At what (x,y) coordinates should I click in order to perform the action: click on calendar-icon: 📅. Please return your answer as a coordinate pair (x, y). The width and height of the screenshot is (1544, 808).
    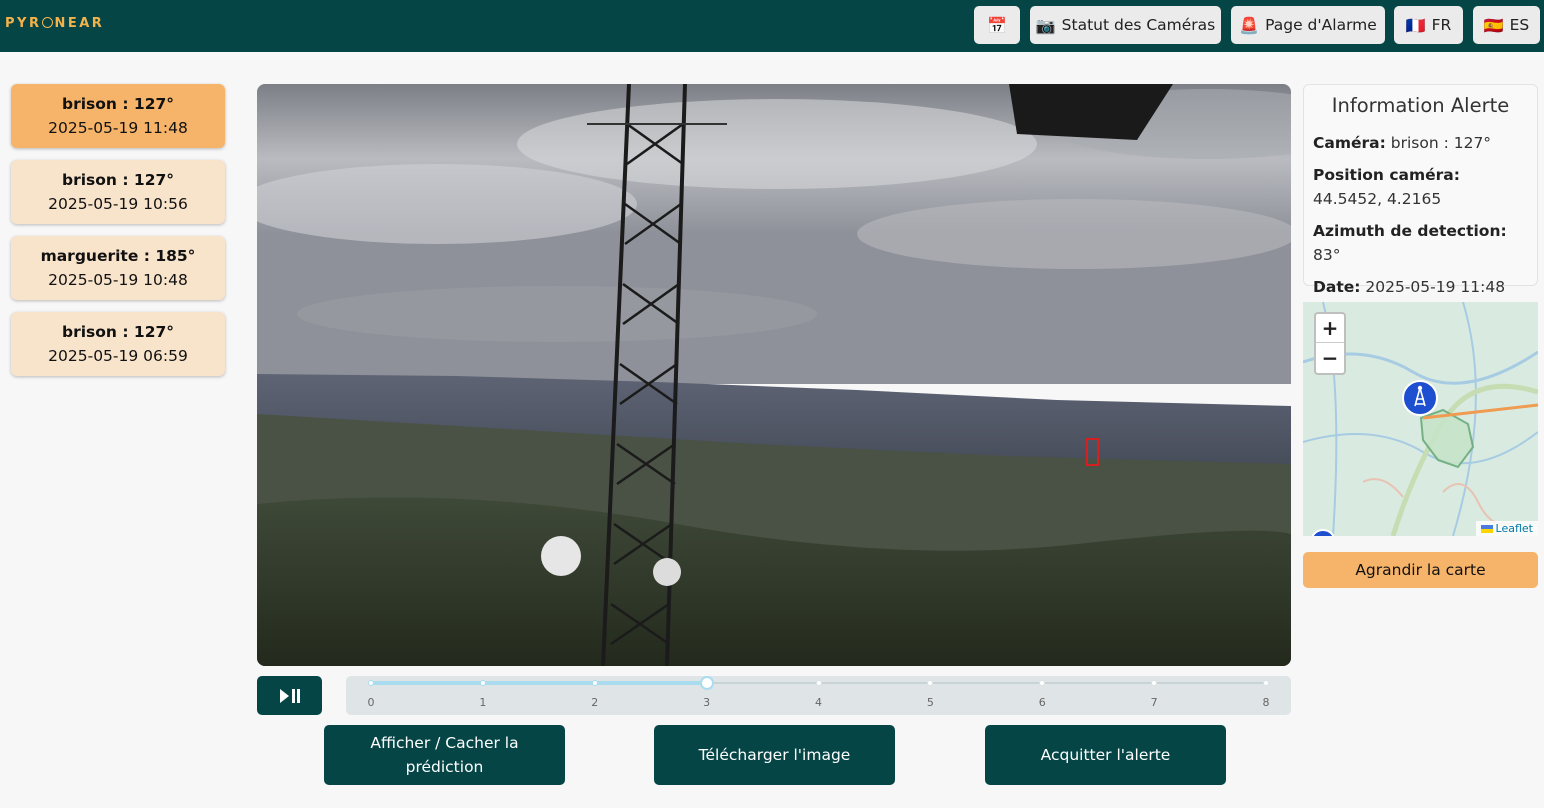
    Looking at the image, I should click on (997, 25).